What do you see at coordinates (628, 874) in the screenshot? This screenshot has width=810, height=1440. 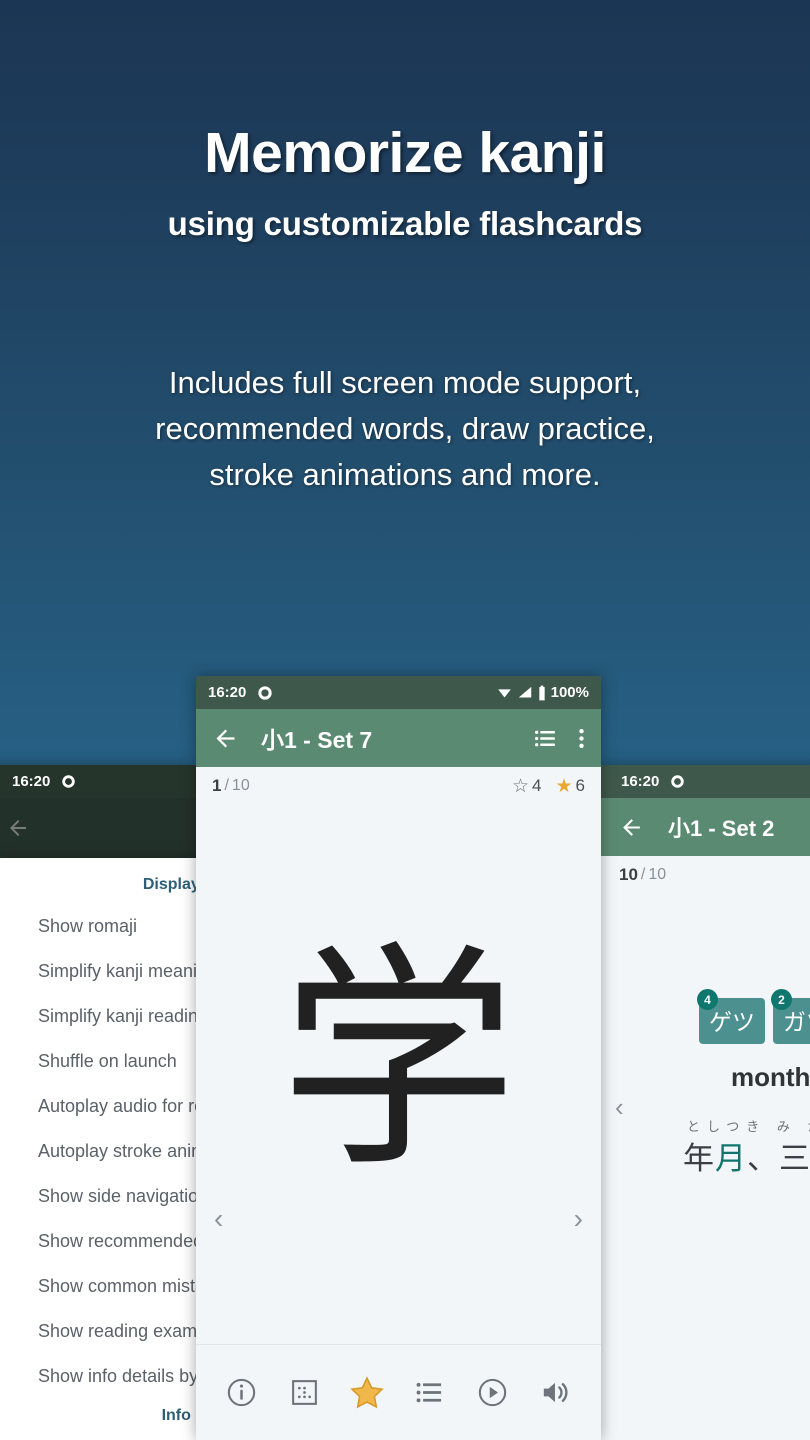 I see `right-counter-current: 10` at bounding box center [628, 874].